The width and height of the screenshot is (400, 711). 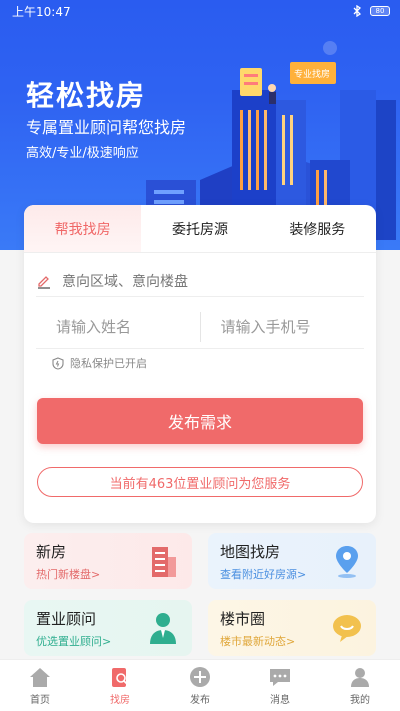 I want to click on status-bar: 上午10:47 80, so click(x=200, y=11).